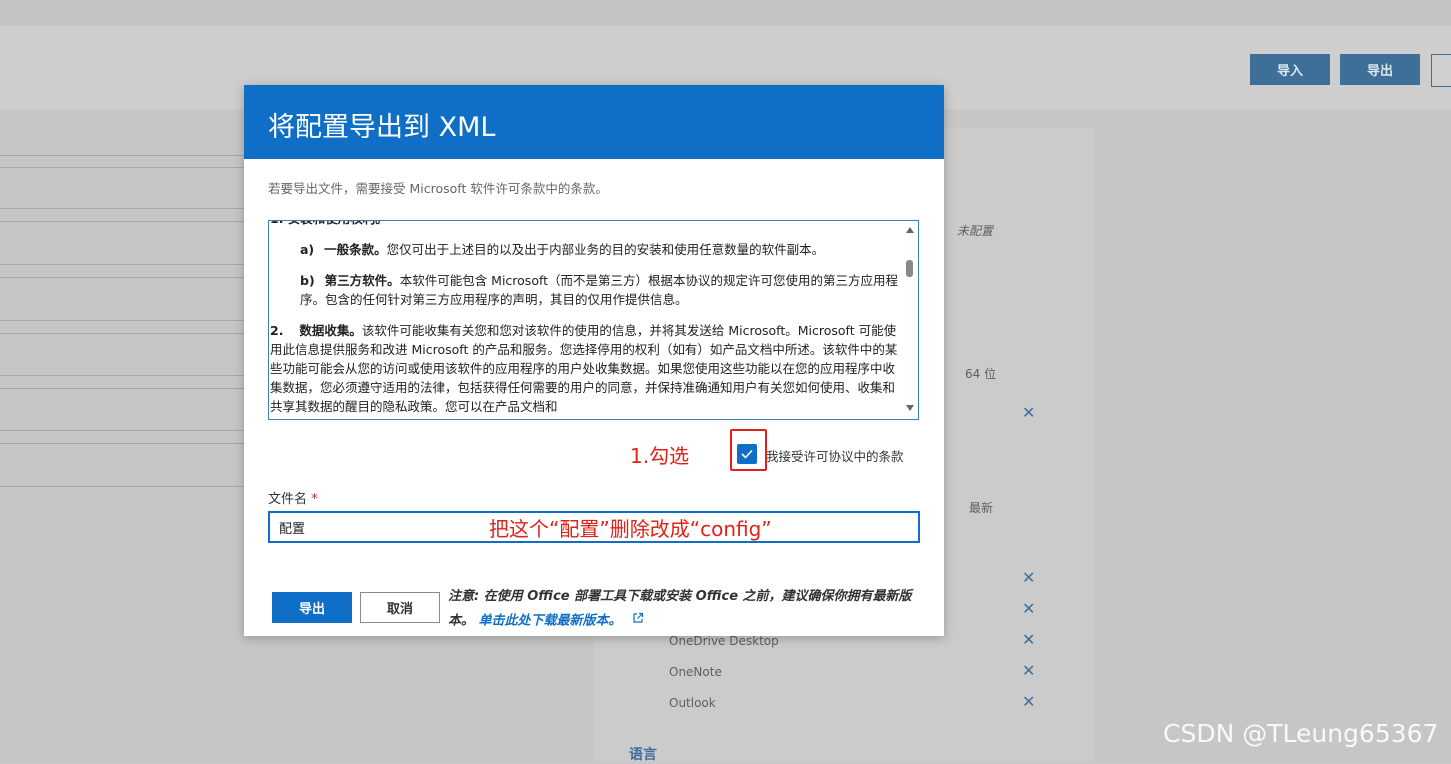  Describe the element at coordinates (307, 249) in the screenshot. I see `clause-a-label: a)` at that location.